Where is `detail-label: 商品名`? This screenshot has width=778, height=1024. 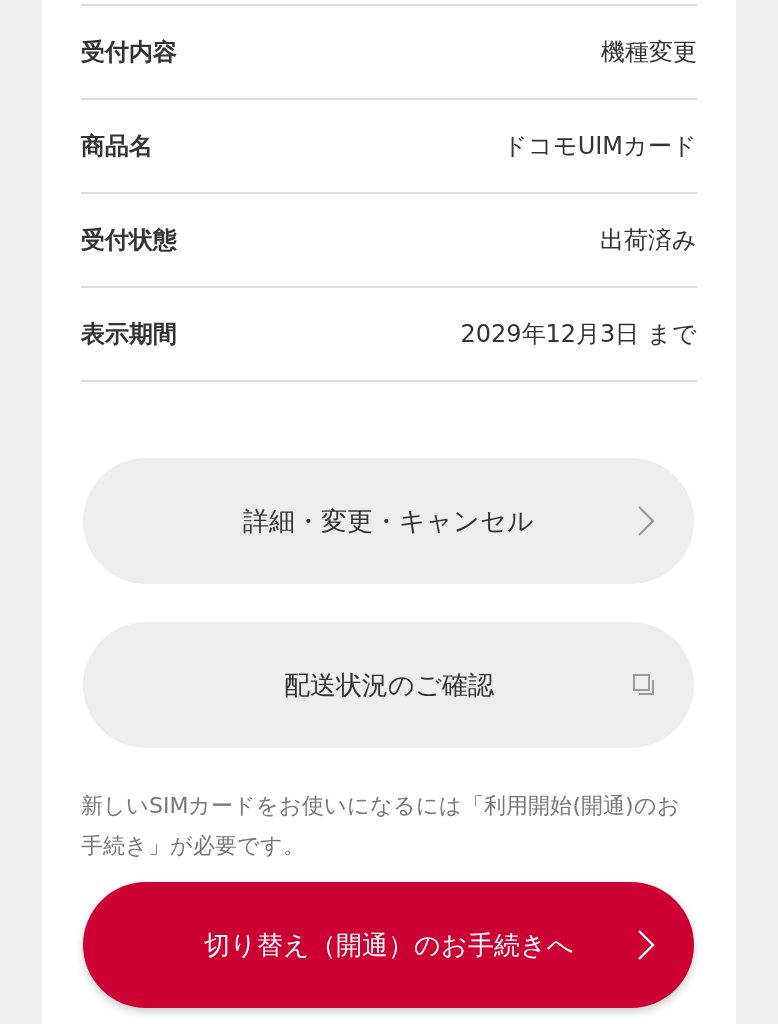 detail-label: 商品名 is located at coordinates (117, 146).